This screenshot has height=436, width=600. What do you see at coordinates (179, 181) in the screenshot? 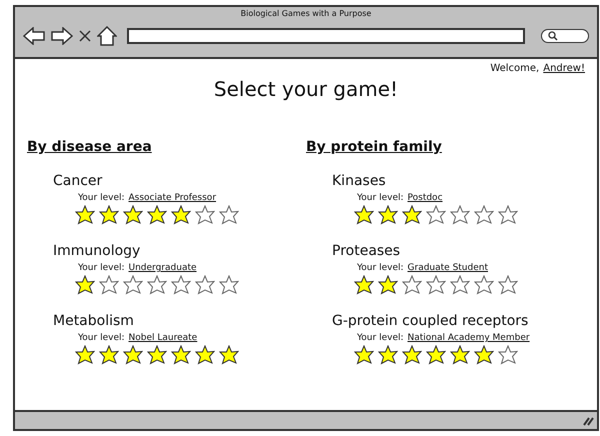
I see `game-title: Cancer` at bounding box center [179, 181].